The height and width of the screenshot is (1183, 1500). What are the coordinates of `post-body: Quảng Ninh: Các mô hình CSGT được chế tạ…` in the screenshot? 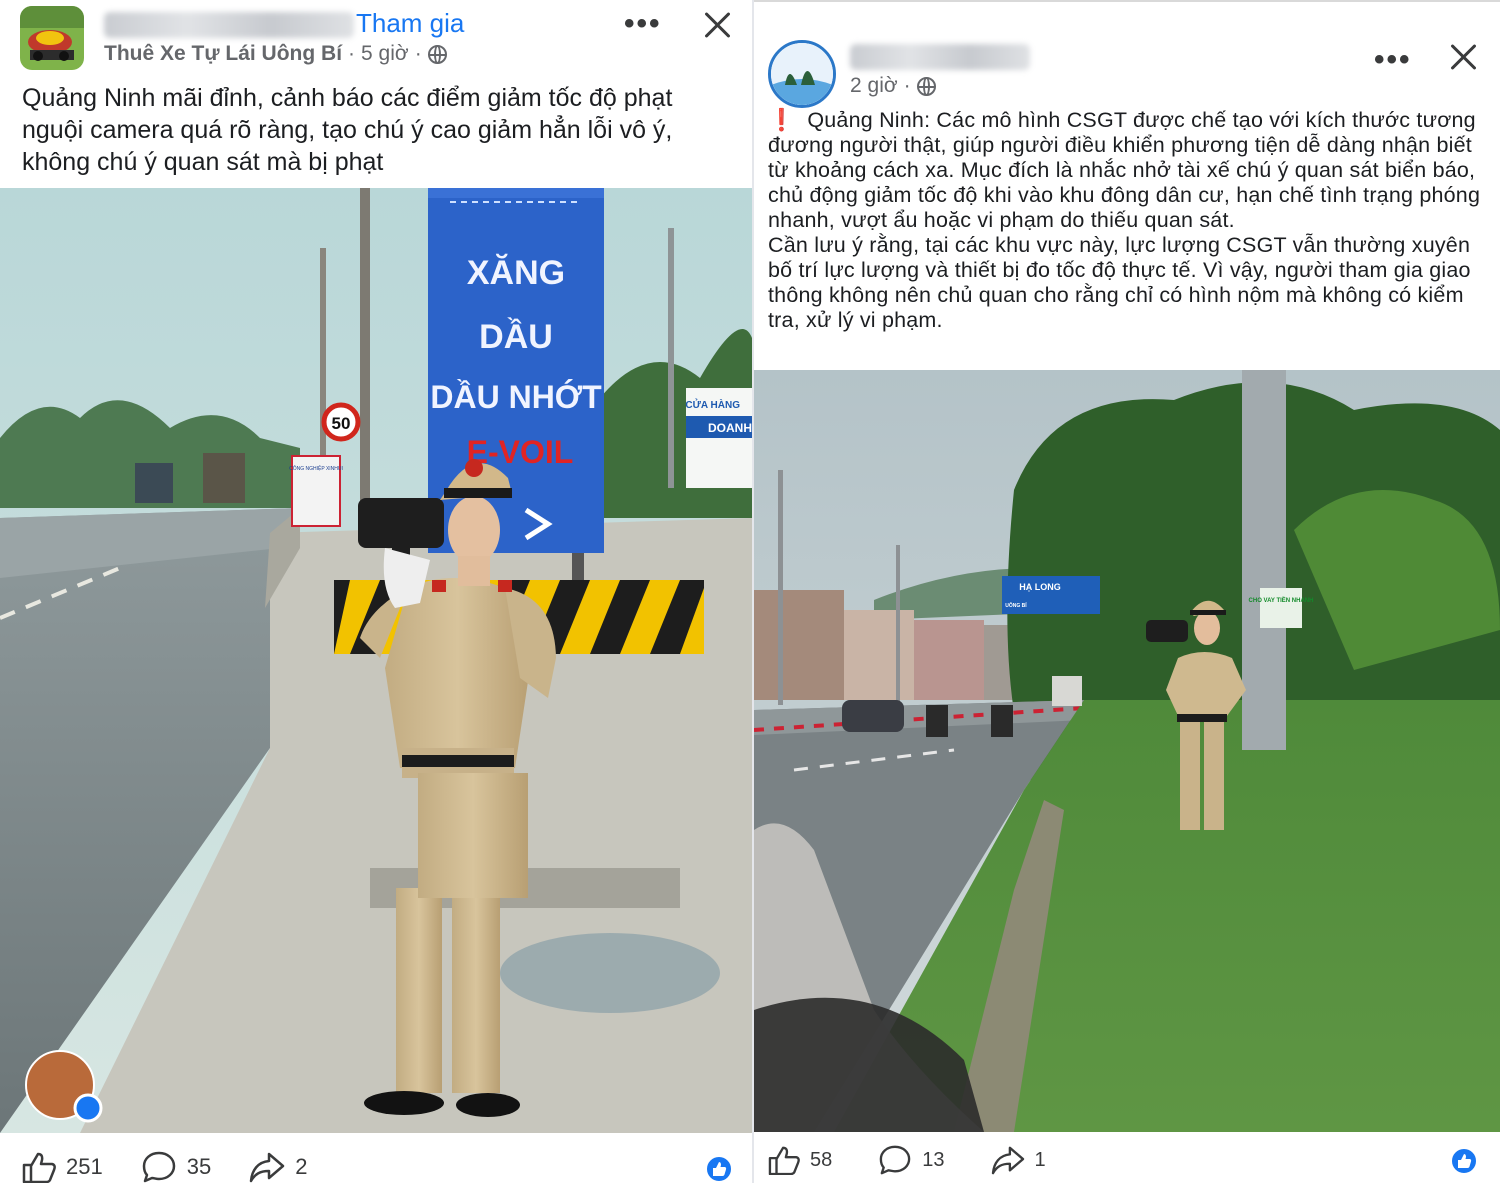 It's located at (1124, 220).